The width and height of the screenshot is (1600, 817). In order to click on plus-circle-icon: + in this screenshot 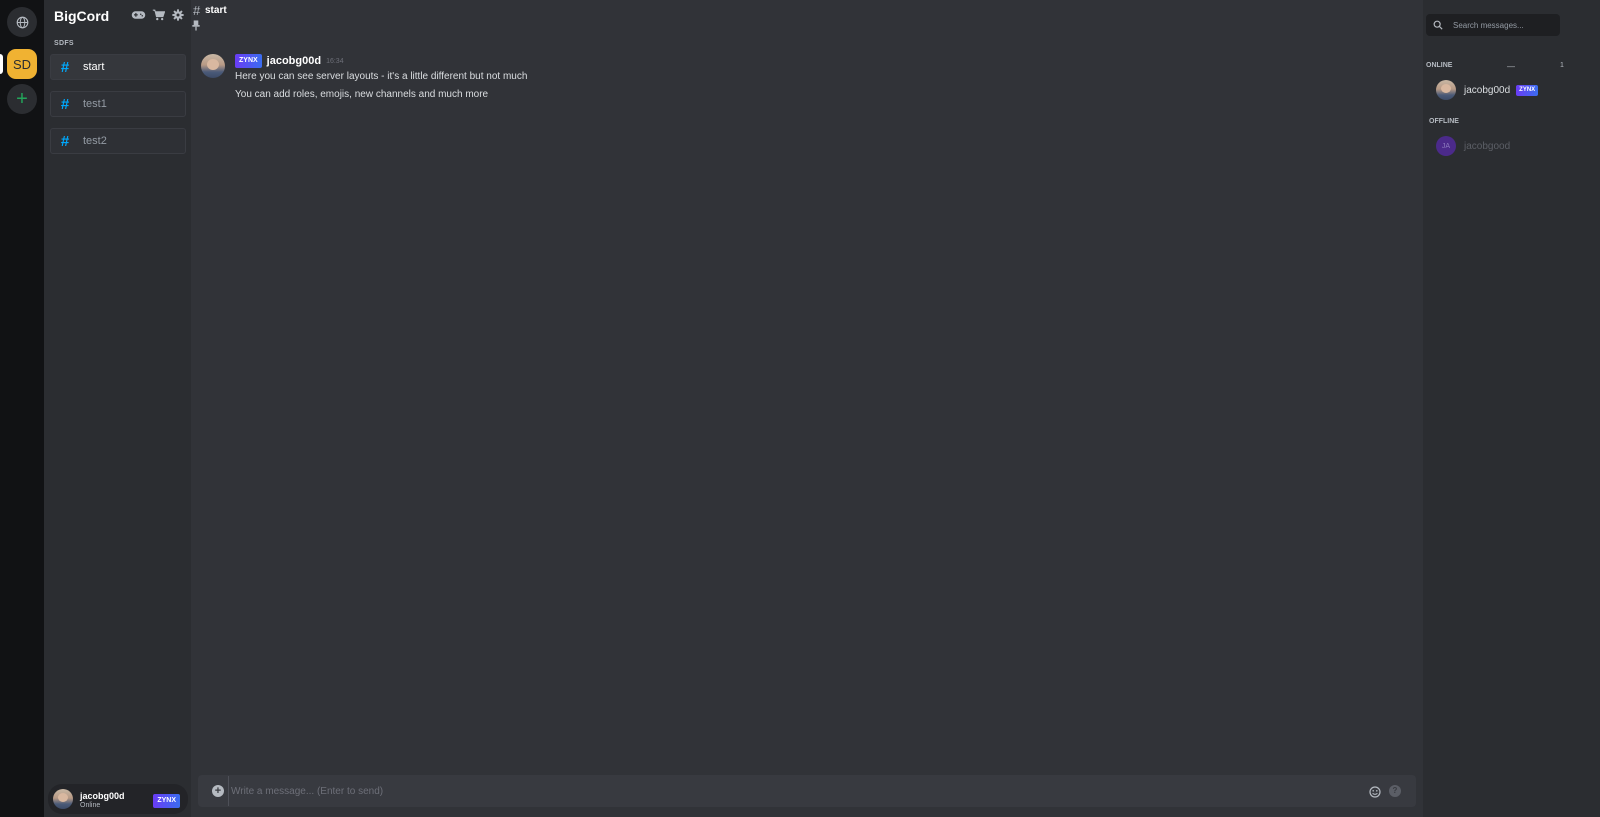, I will do `click(218, 791)`.